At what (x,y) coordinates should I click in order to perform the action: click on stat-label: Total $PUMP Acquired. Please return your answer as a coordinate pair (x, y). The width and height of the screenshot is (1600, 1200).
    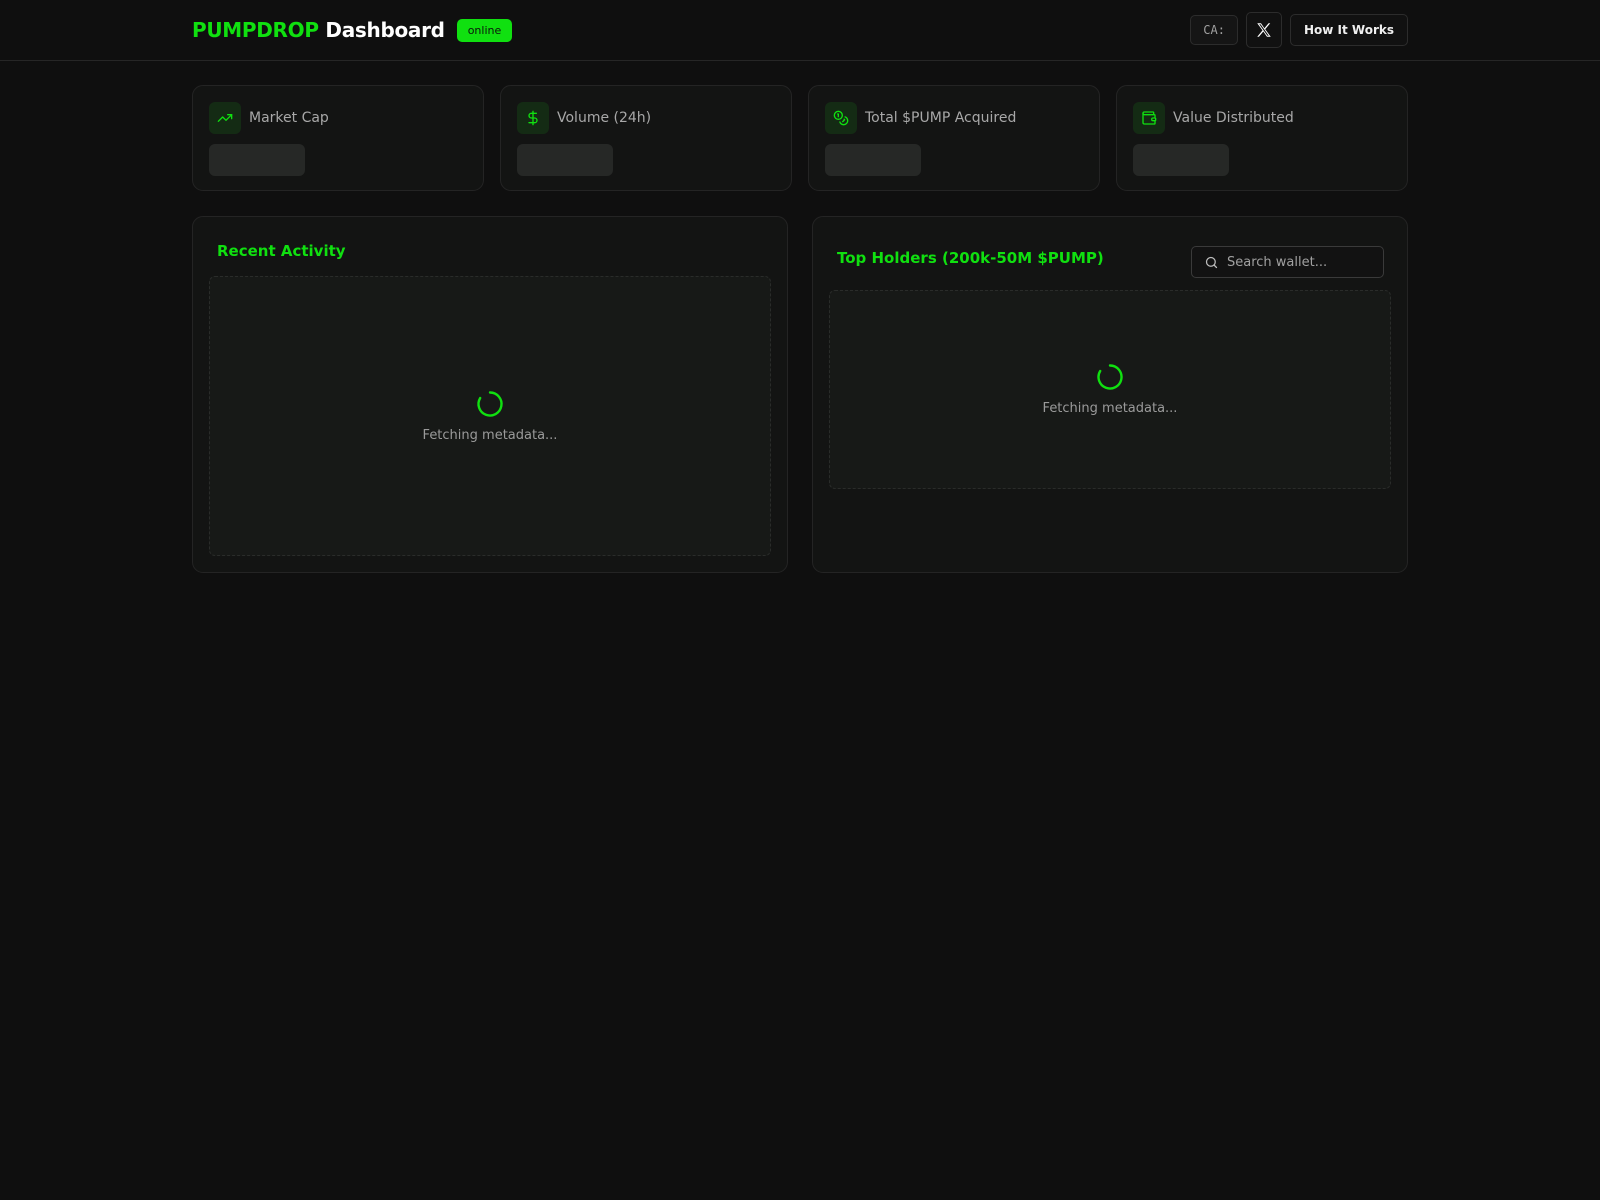
    Looking at the image, I should click on (941, 118).